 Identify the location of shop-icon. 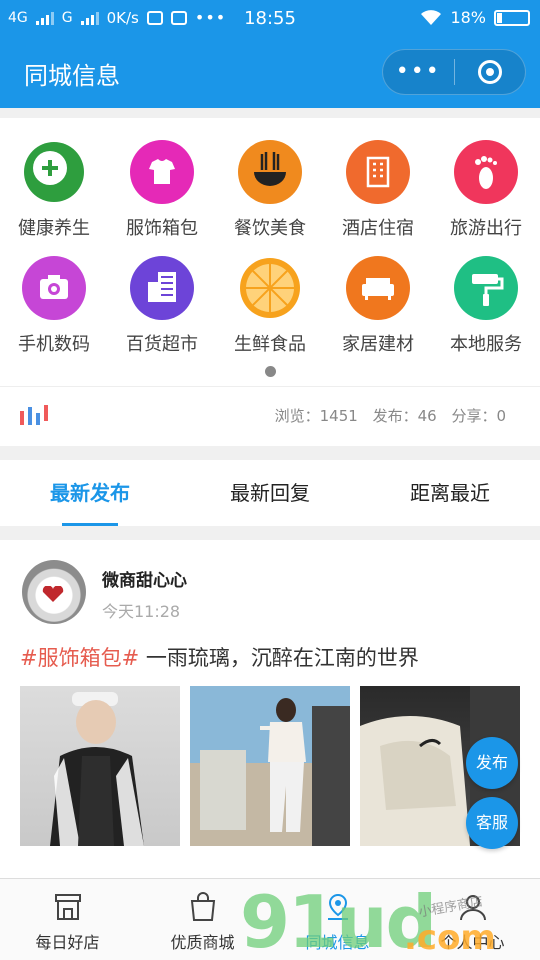
(67, 907).